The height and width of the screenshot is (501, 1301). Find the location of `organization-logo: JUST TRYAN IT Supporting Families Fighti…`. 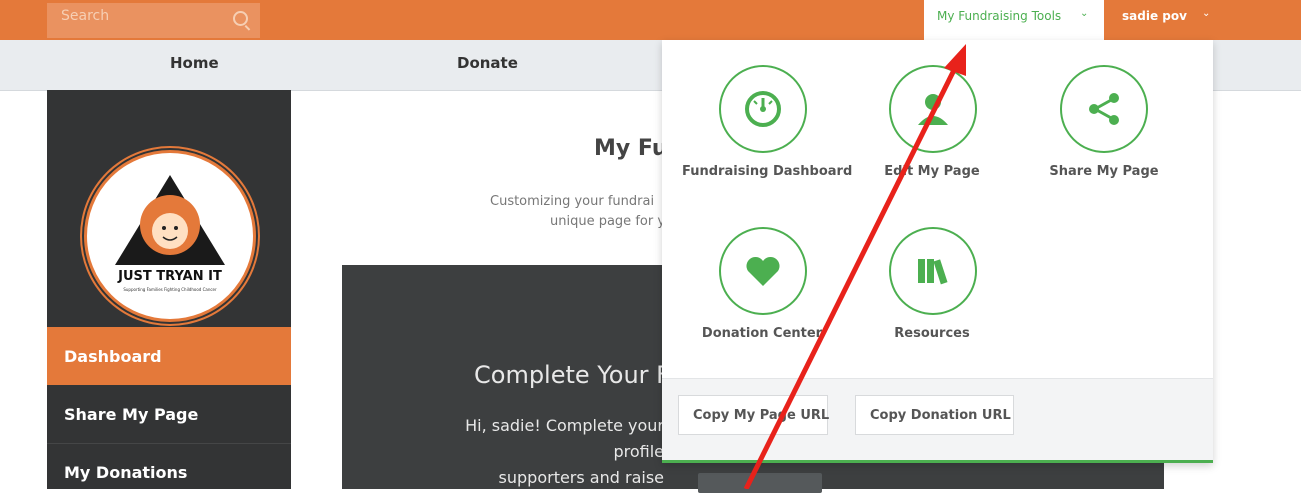

organization-logo: JUST TRYAN IT Supporting Families Fighti… is located at coordinates (170, 236).